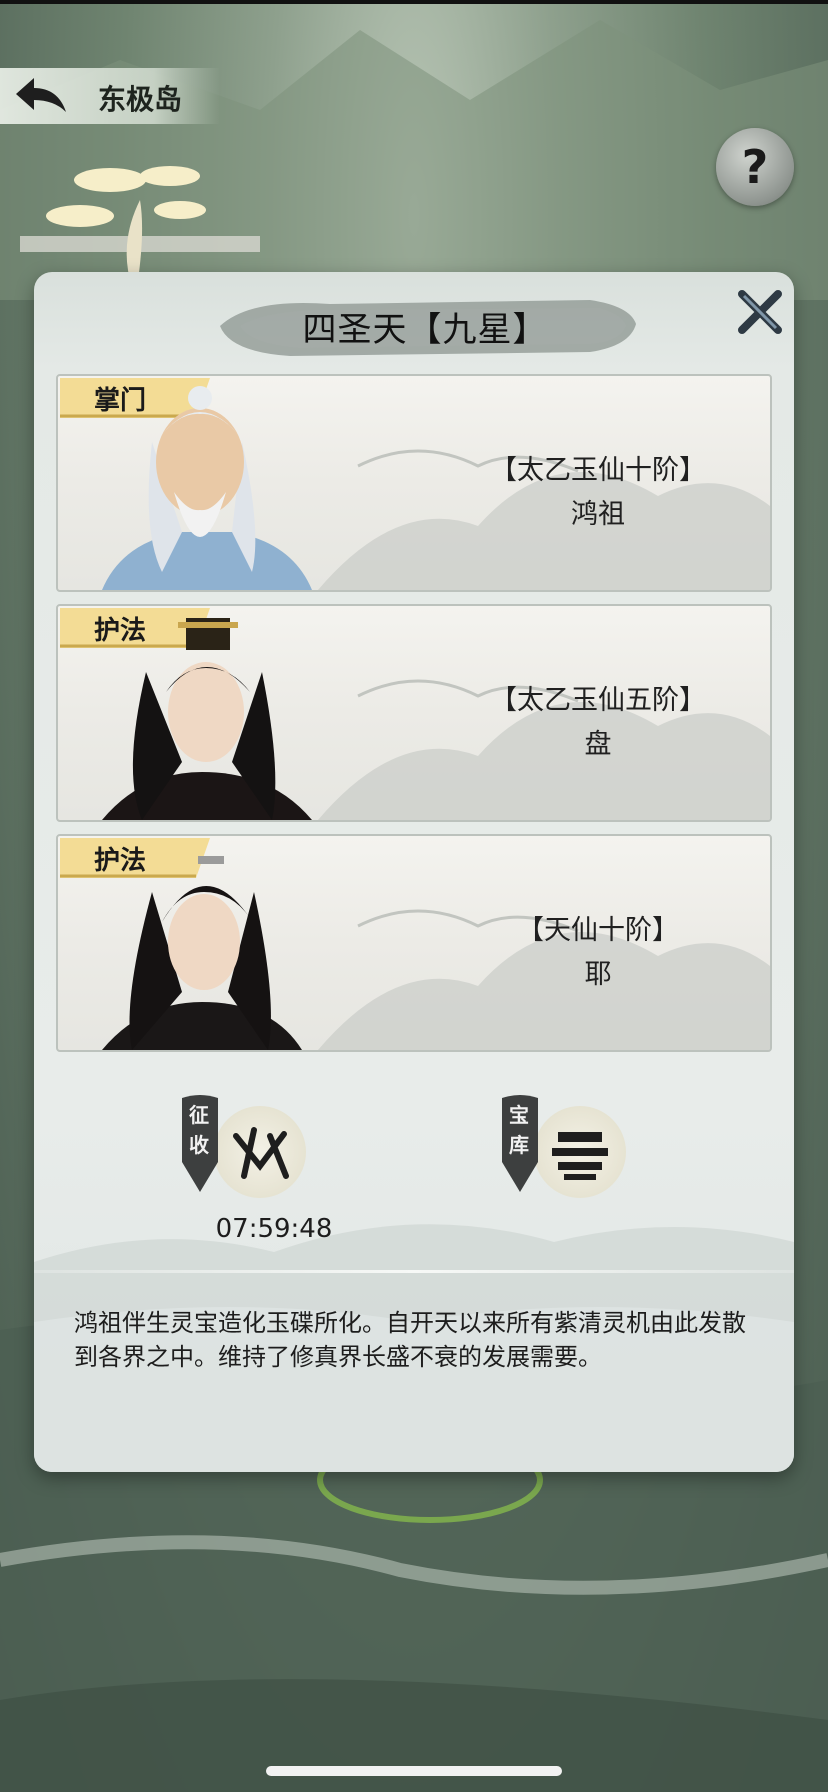 This screenshot has width=828, height=1792. What do you see at coordinates (140, 99) in the screenshot?
I see `location-title: 东极岛` at bounding box center [140, 99].